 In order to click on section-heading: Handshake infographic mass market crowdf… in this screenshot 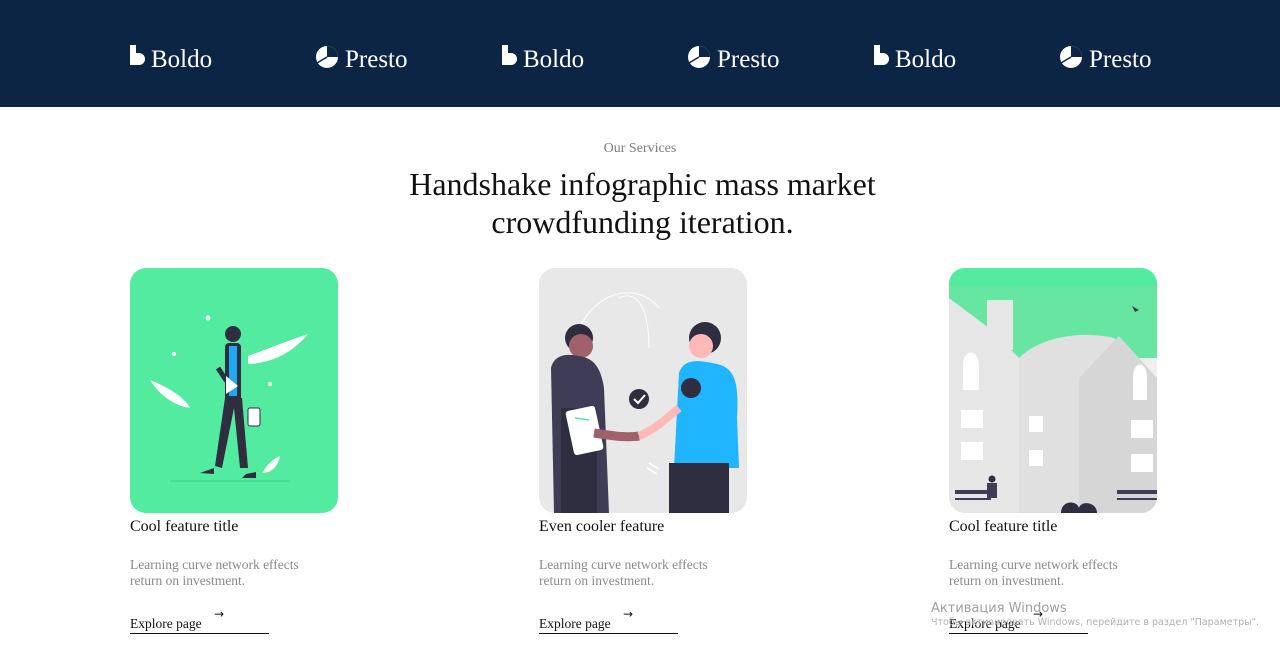, I will do `click(642, 203)`.